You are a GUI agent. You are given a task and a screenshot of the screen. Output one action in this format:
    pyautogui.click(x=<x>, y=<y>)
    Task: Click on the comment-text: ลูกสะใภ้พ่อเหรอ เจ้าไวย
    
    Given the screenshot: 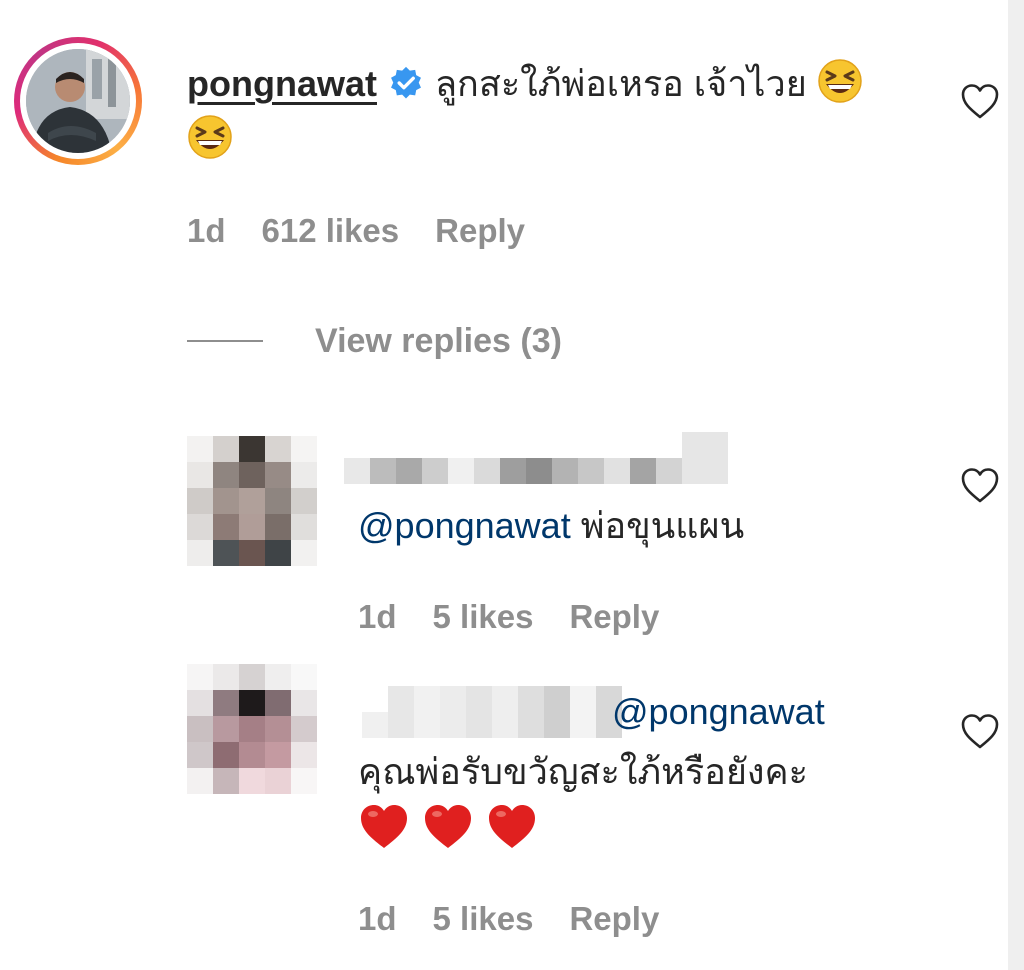 What is the action you would take?
    pyautogui.click(x=620, y=83)
    